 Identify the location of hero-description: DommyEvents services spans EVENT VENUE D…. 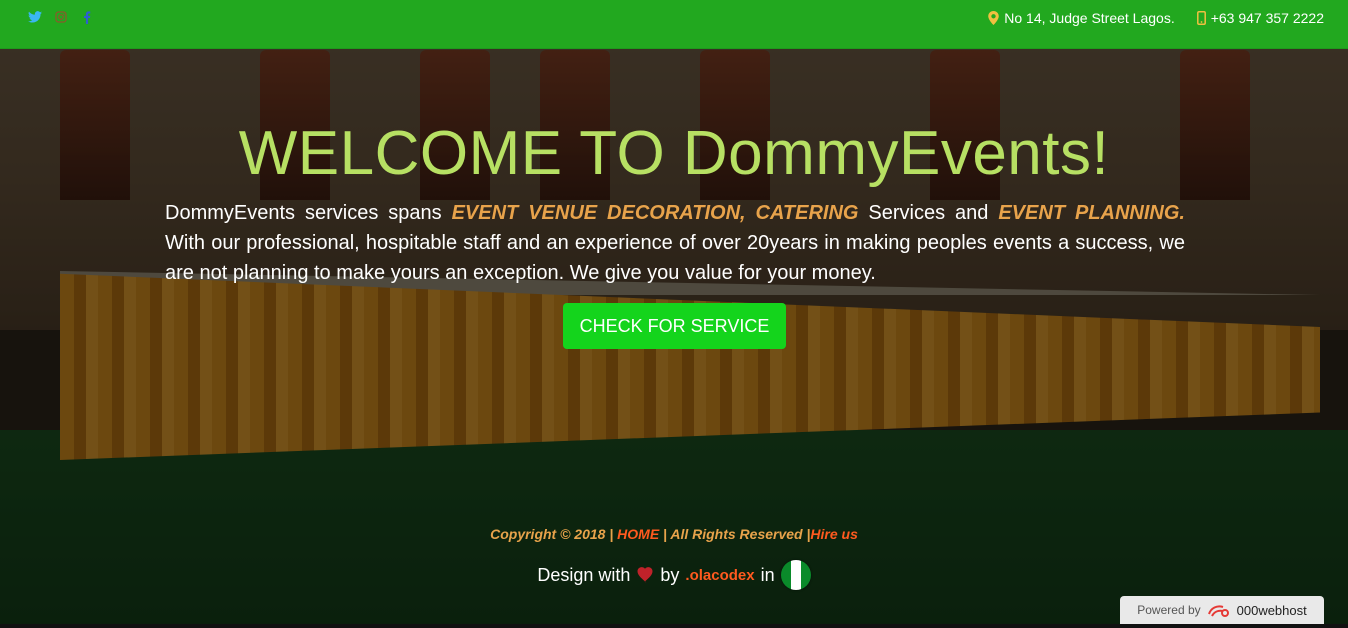
(675, 243).